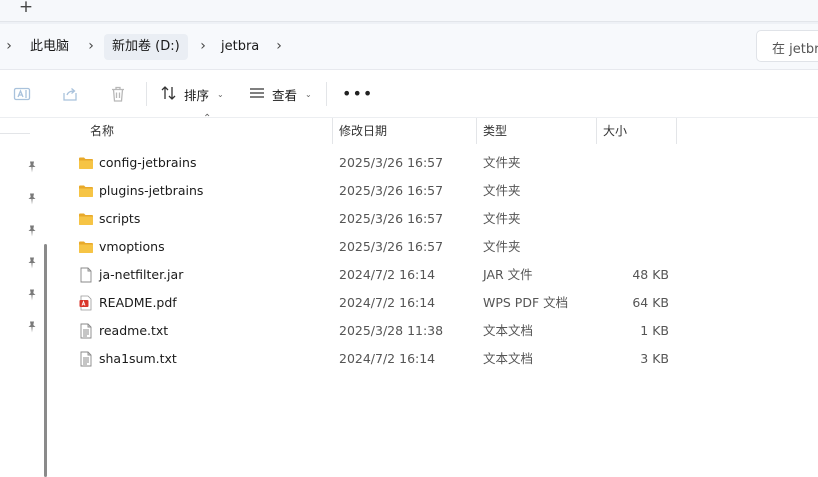 Image resolution: width=818 pixels, height=477 pixels. Describe the element at coordinates (169, 94) in the screenshot. I see `sort-icon` at that location.